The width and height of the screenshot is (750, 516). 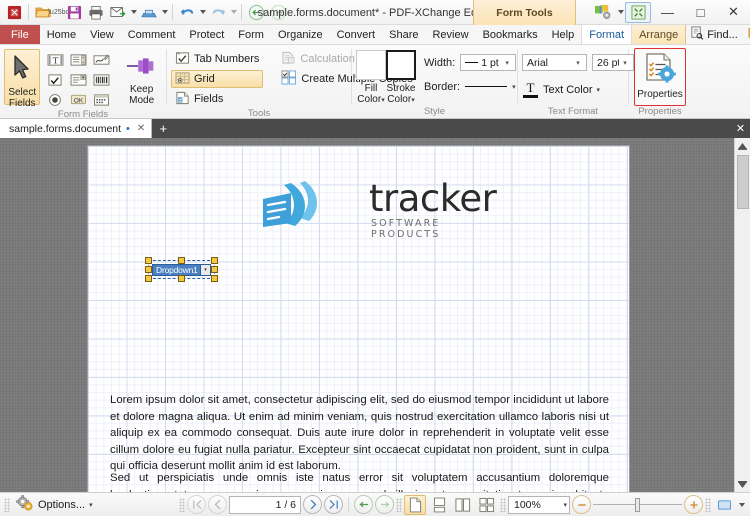 What do you see at coordinates (599, 90) in the screenshot?
I see `text-color-caret-icon: ▾` at bounding box center [599, 90].